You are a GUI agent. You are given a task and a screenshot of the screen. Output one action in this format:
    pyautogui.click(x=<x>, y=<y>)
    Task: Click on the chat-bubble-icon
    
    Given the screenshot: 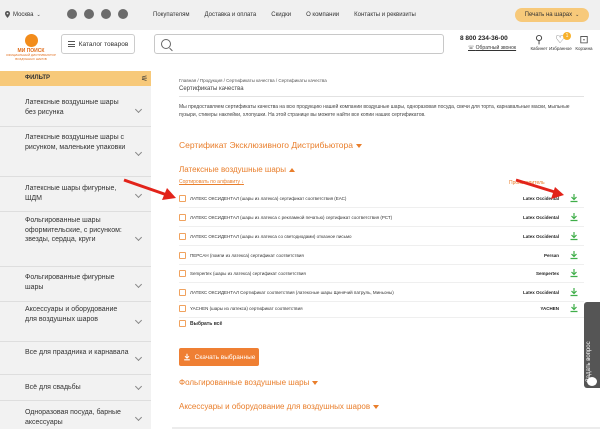 What is the action you would take?
    pyautogui.click(x=592, y=381)
    